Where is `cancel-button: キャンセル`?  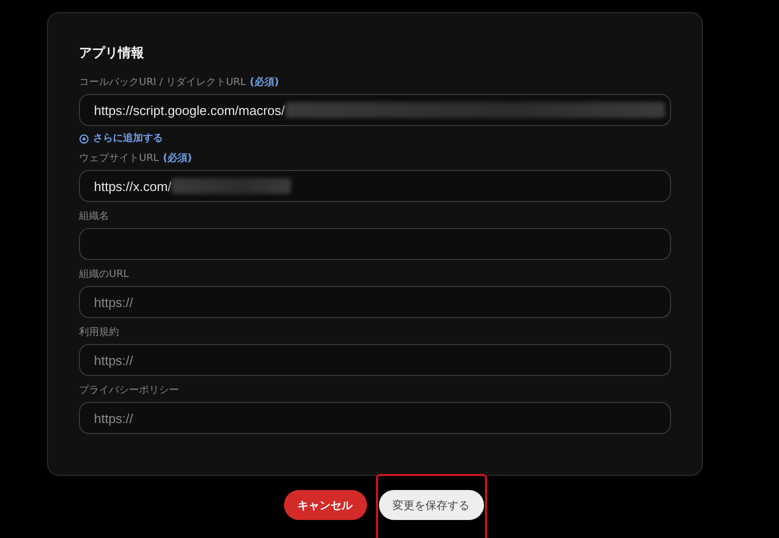 cancel-button: キャンセル is located at coordinates (325, 505).